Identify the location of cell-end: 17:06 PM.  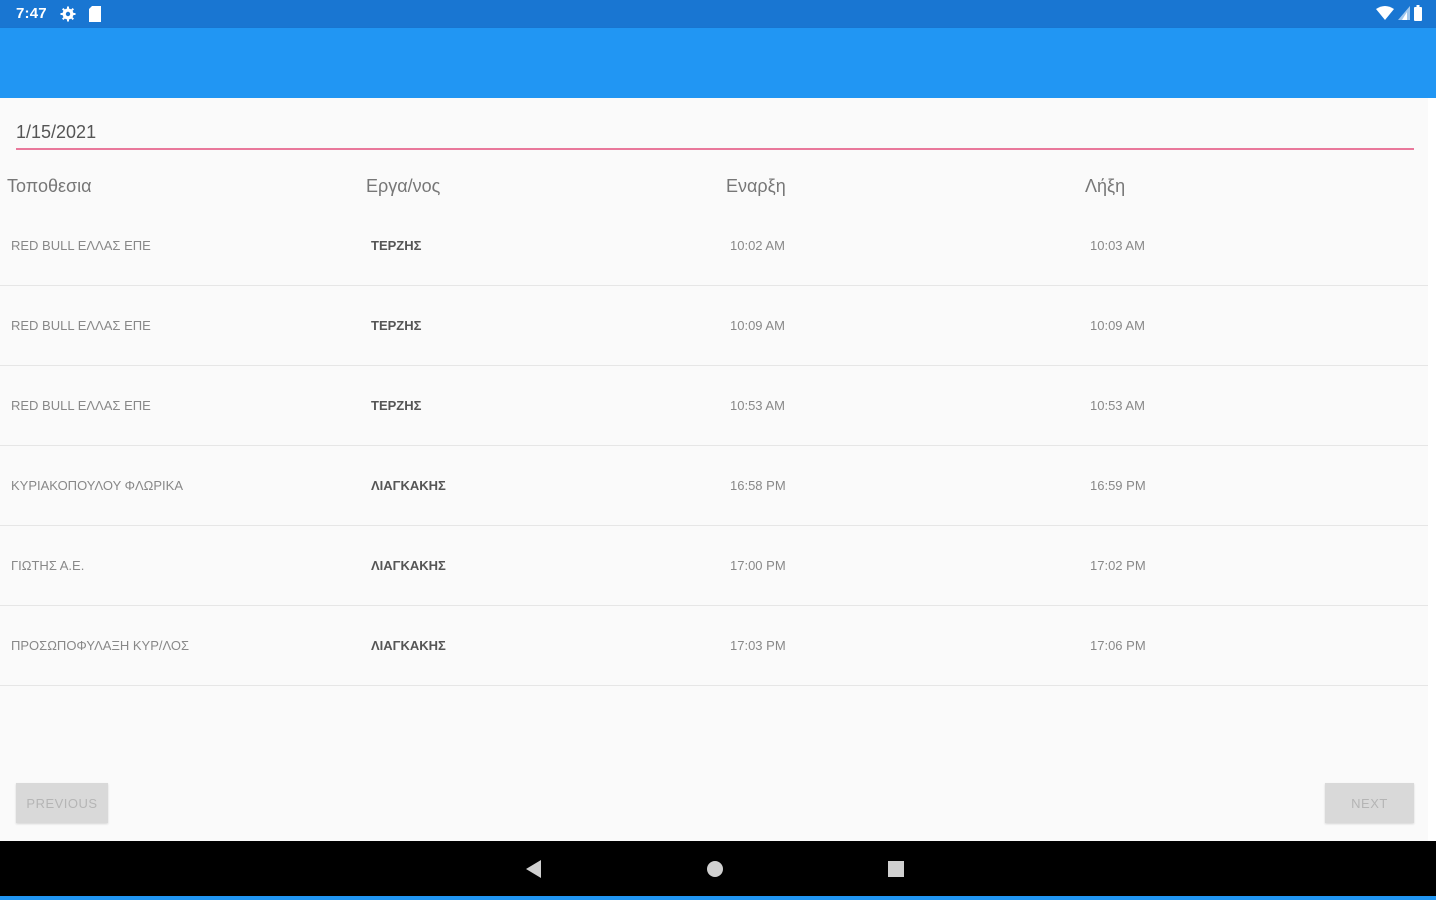
(1118, 645).